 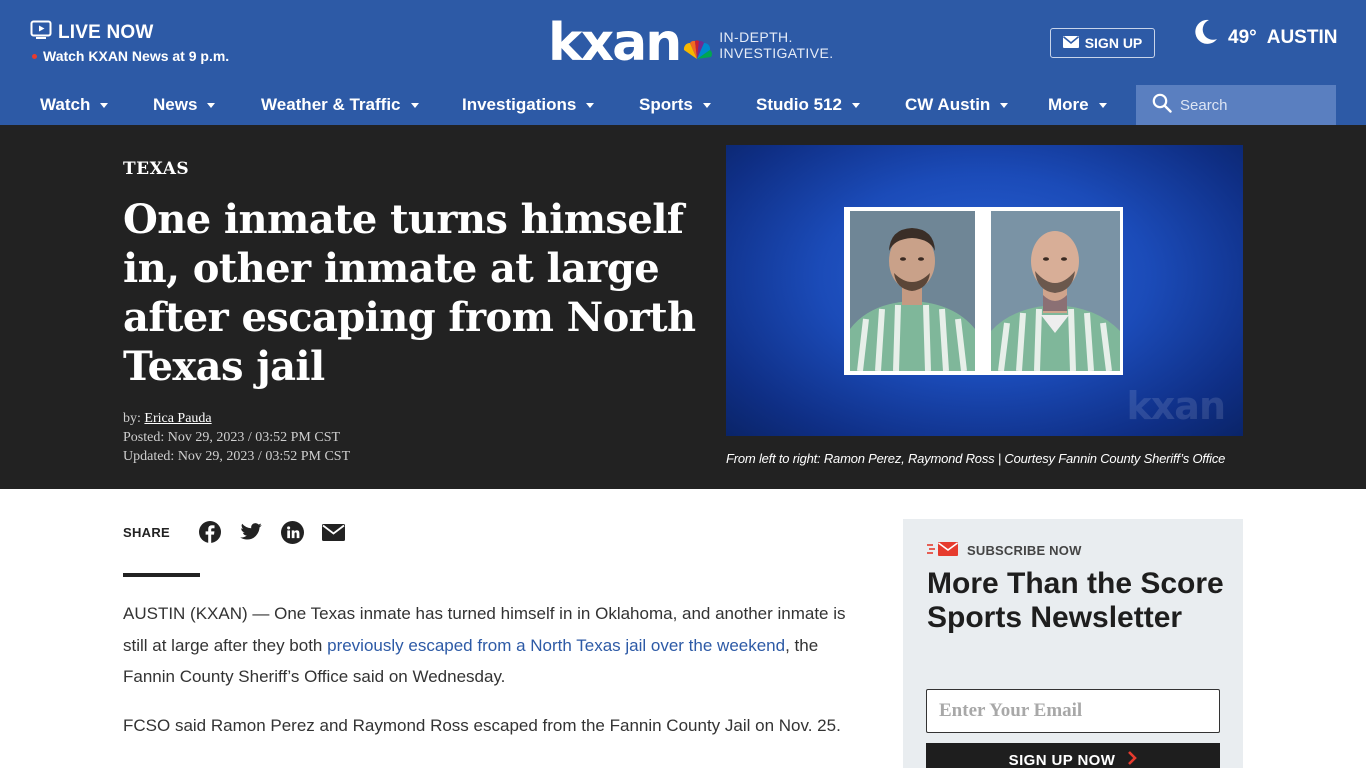 What do you see at coordinates (1205, 35) in the screenshot?
I see `moon-icon` at bounding box center [1205, 35].